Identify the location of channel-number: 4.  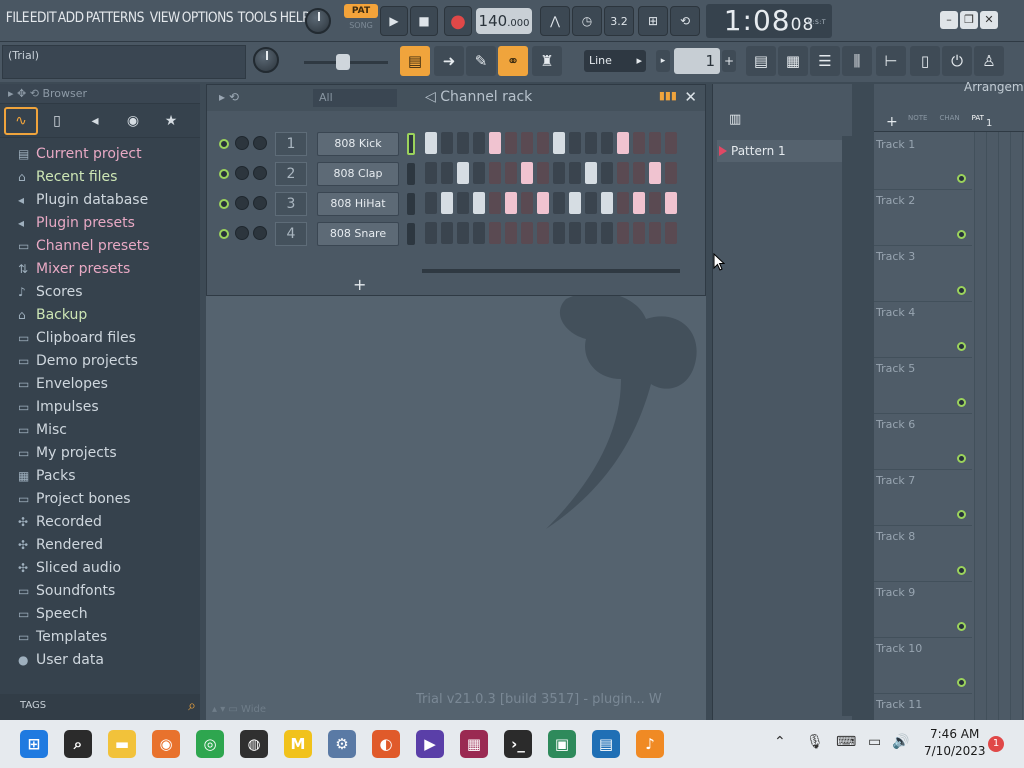
(291, 234).